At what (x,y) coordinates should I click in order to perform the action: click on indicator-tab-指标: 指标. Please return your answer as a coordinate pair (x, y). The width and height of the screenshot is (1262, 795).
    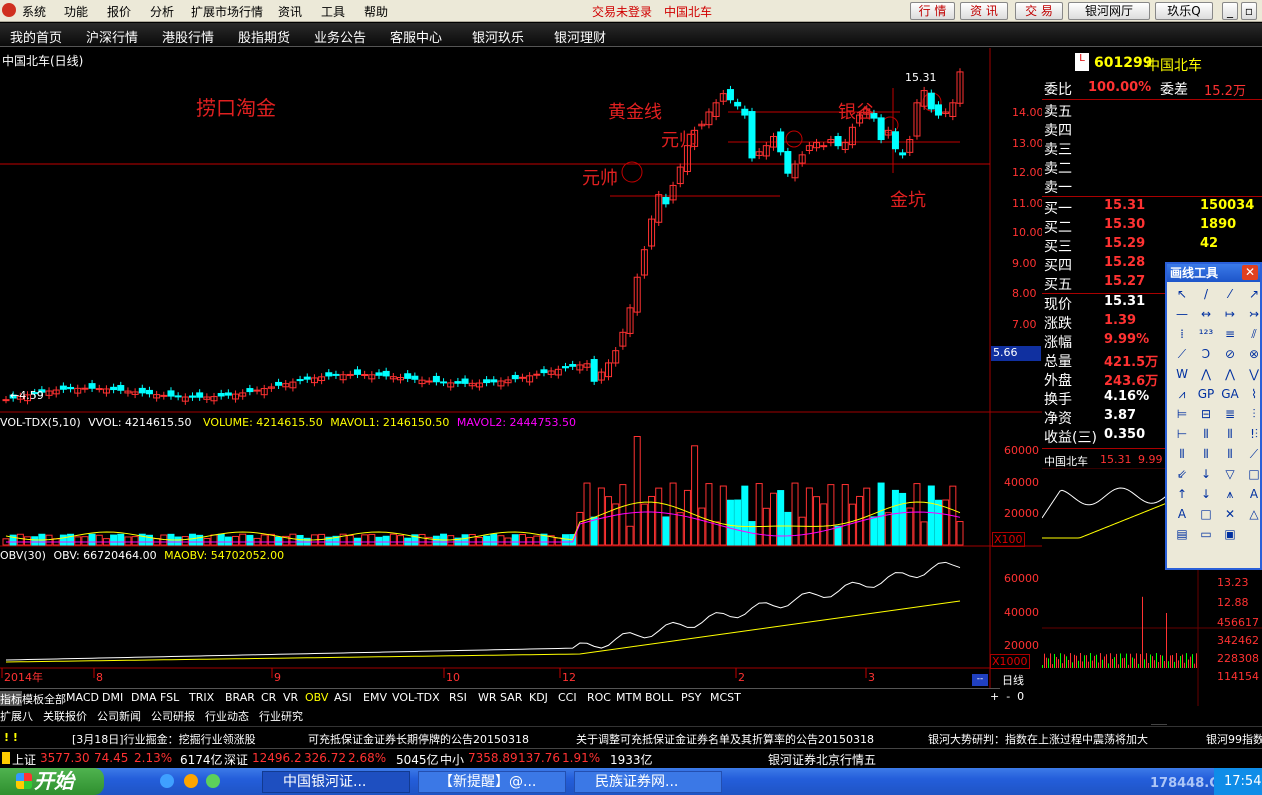
    Looking at the image, I should click on (11, 699).